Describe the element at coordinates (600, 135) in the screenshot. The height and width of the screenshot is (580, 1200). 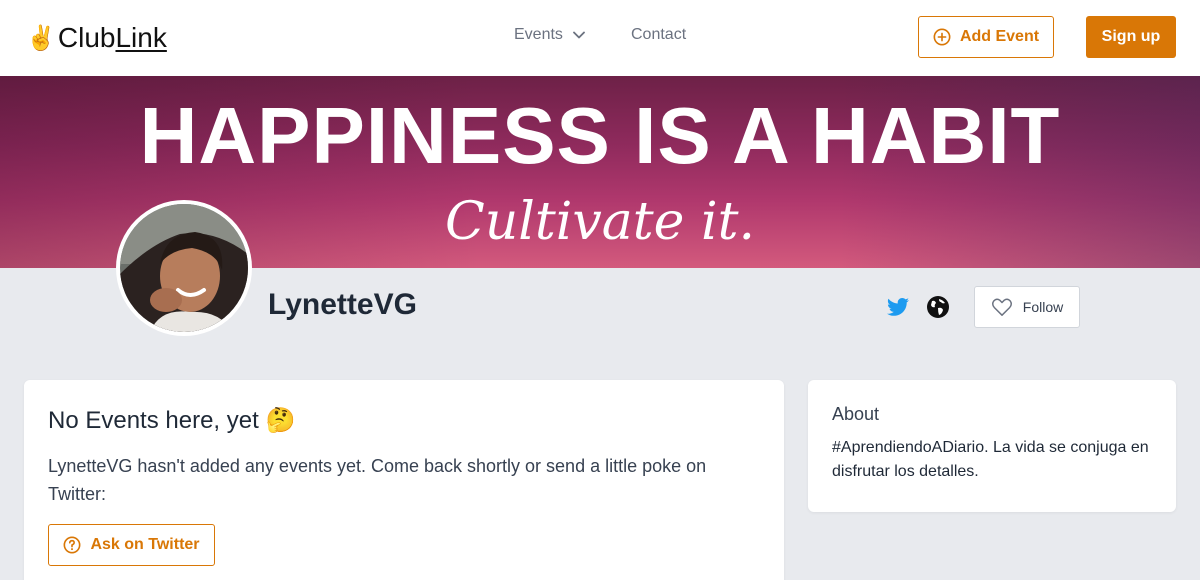
I see `banner-headline: HAPPINESS IS A HABIT` at that location.